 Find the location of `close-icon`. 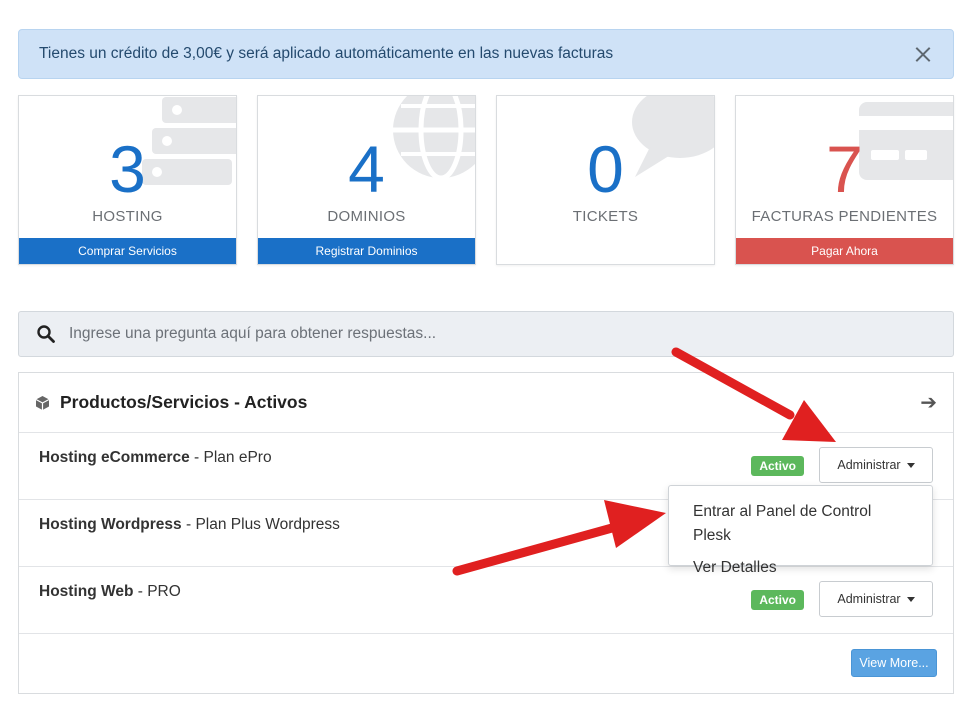

close-icon is located at coordinates (923, 54).